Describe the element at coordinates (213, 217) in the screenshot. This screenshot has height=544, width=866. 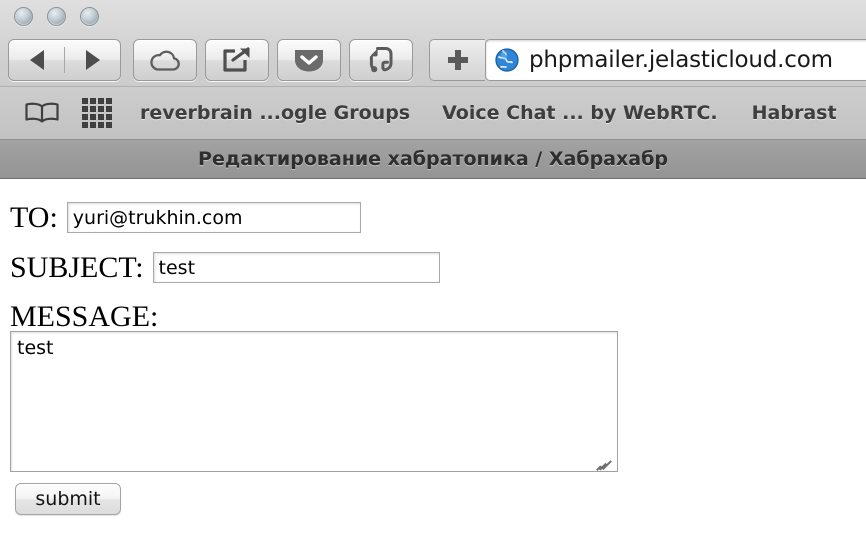
I see `to-input` at that location.